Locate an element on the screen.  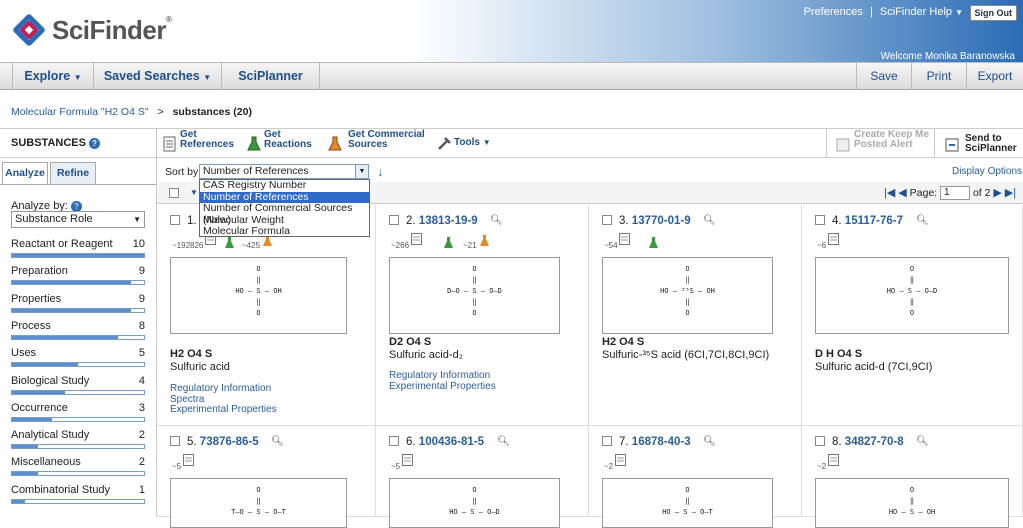
facet-item: Uses 5 is located at coordinates (78, 357).